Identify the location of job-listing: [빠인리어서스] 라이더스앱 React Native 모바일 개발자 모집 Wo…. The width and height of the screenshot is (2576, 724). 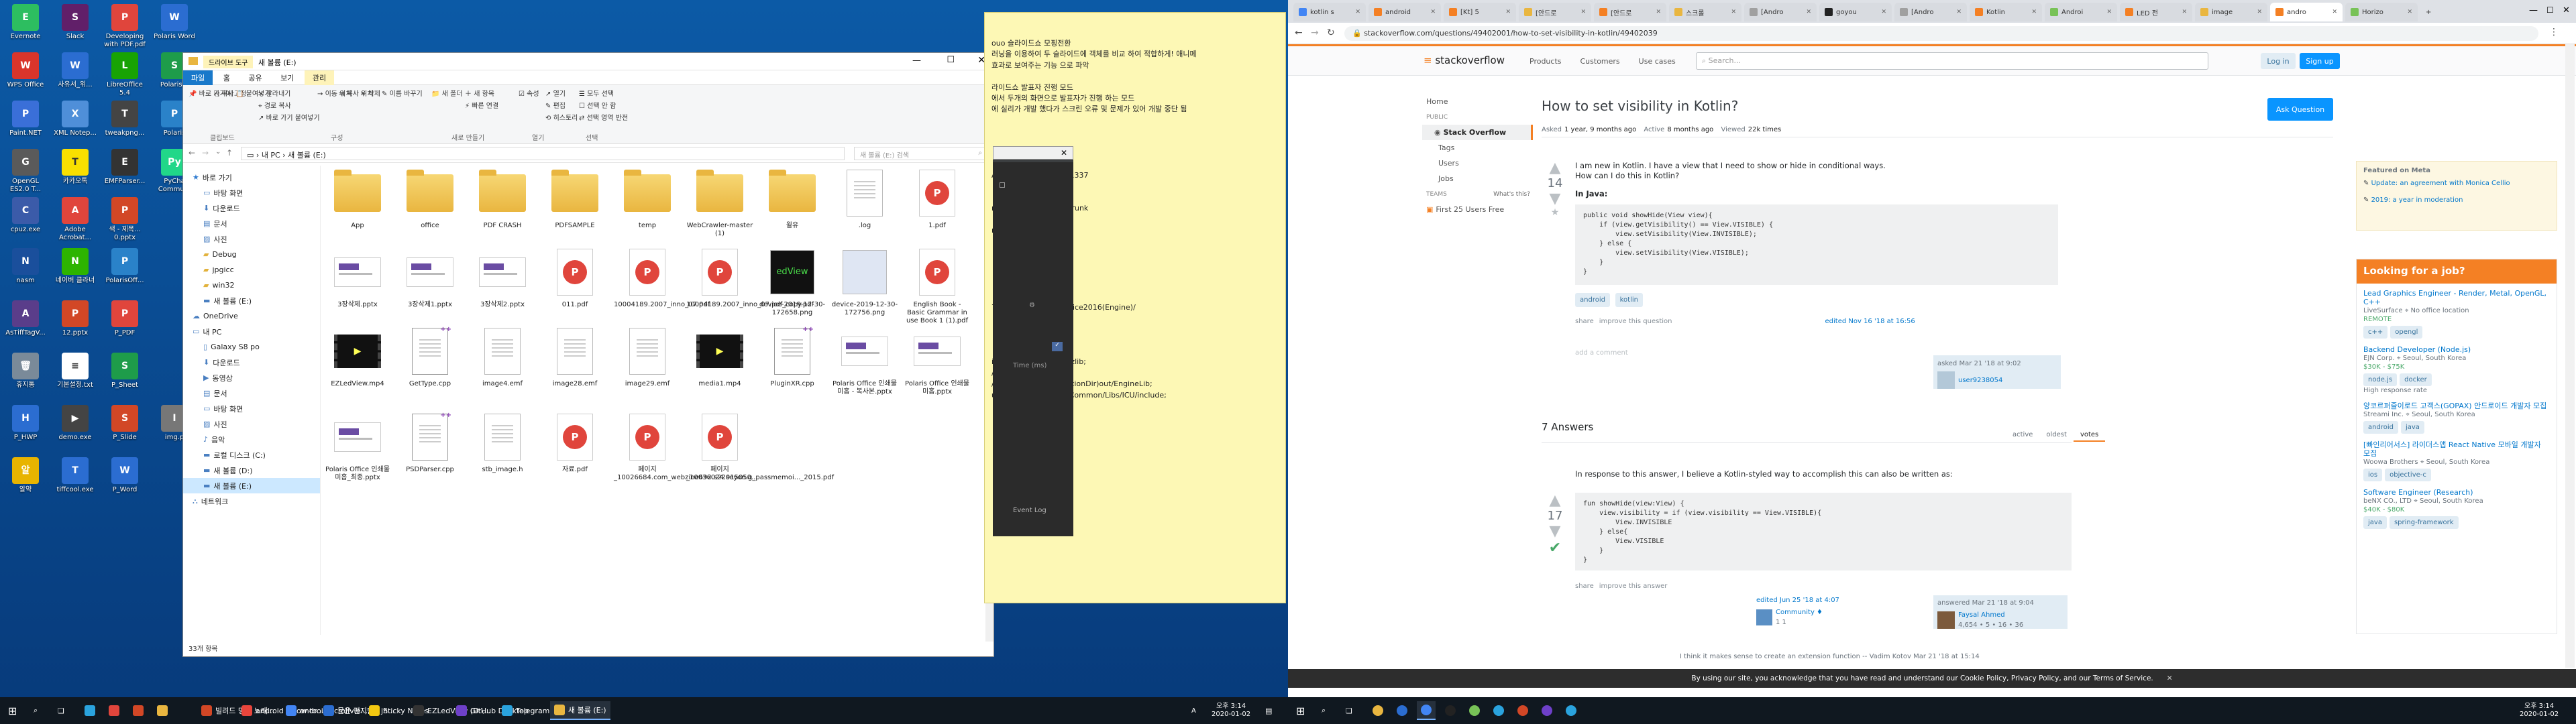
(2456, 460).